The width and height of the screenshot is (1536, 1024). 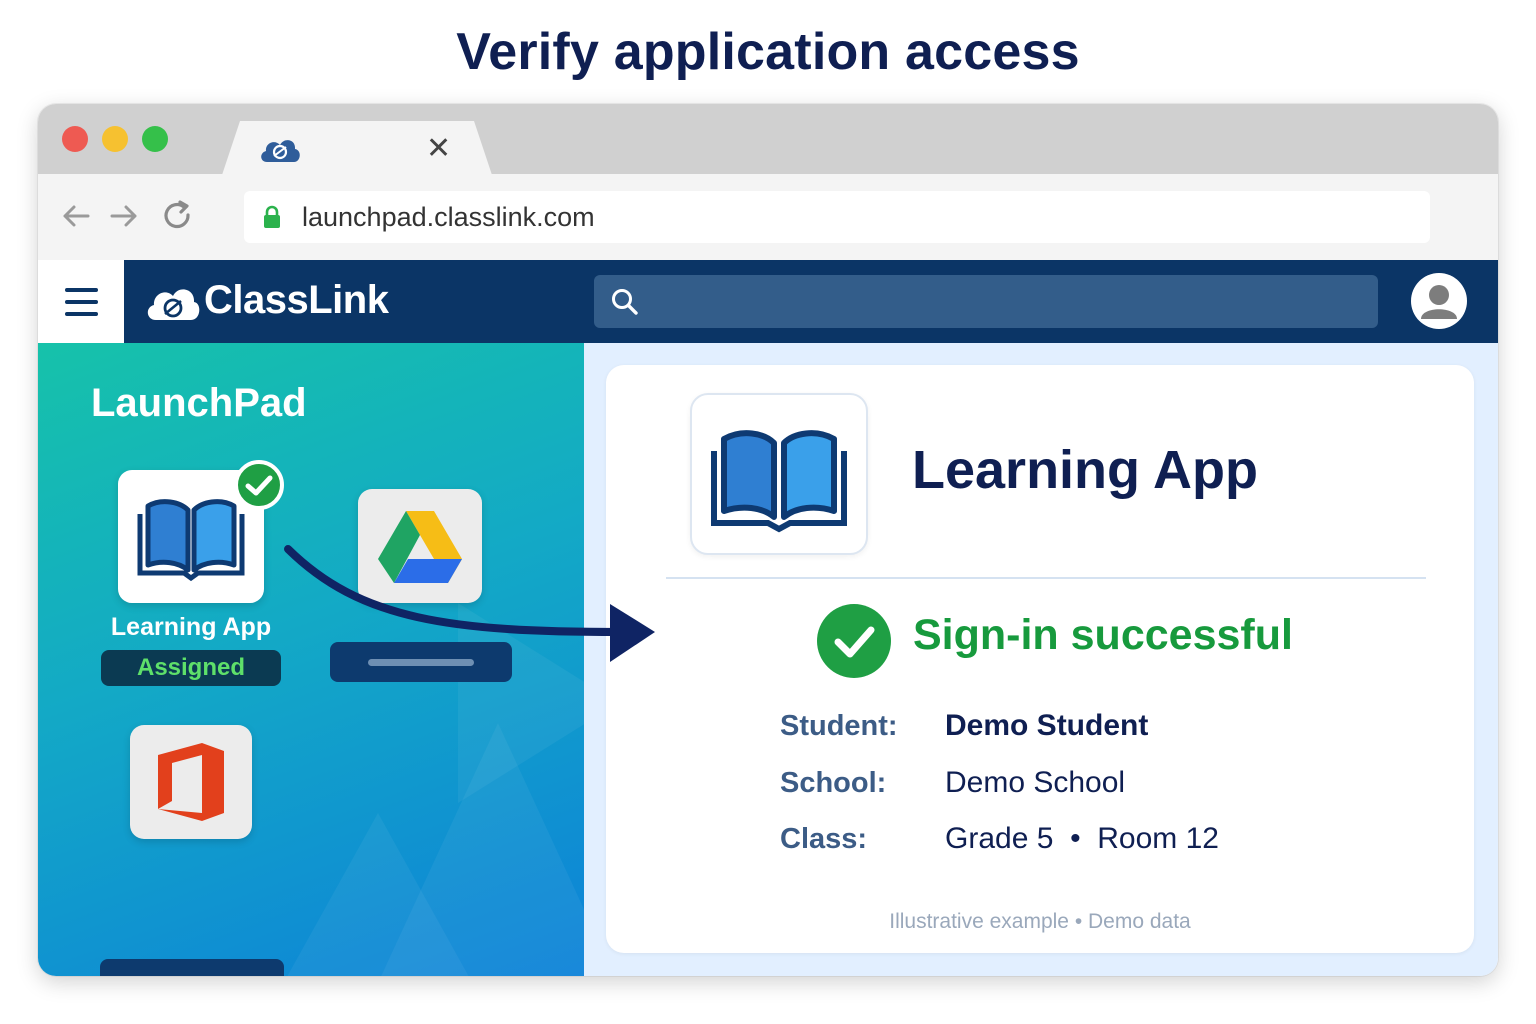 What do you see at coordinates (191, 668) in the screenshot?
I see `assigned-badge: Assigned` at bounding box center [191, 668].